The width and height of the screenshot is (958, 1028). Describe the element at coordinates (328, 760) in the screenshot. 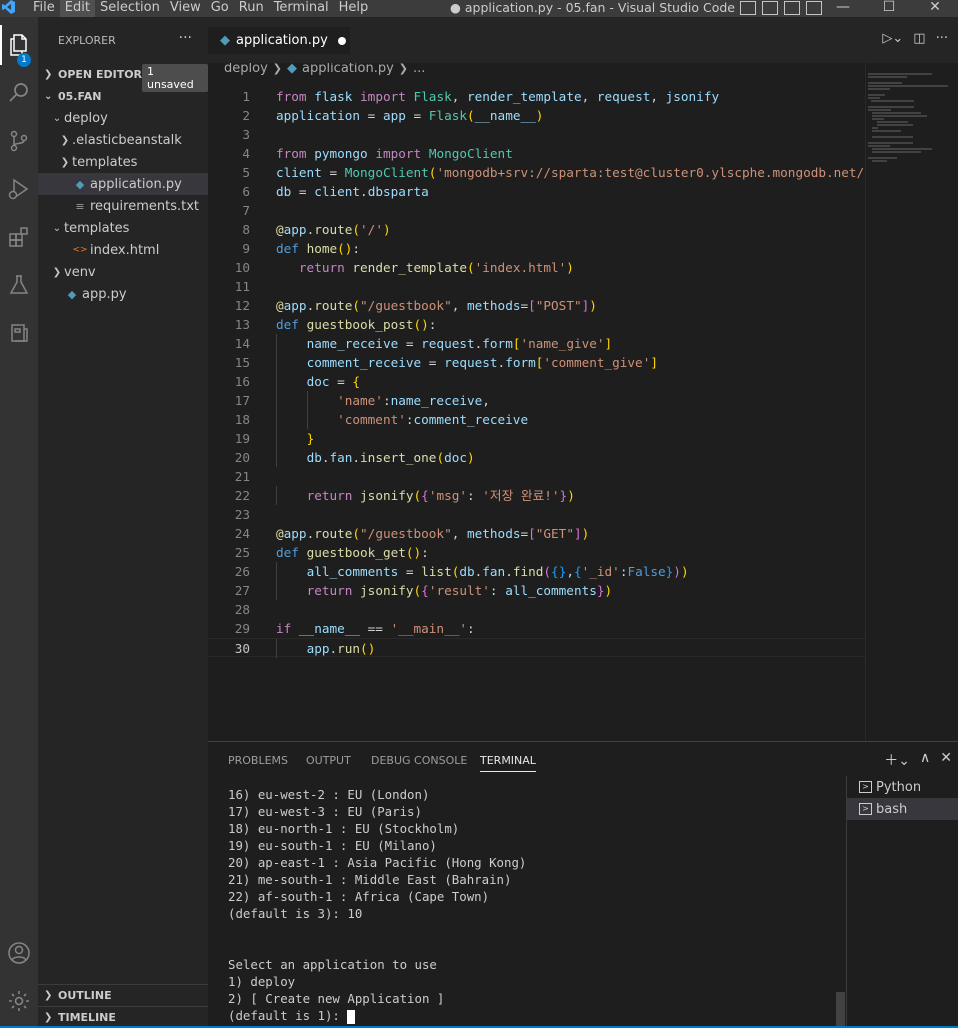

I see `tab-output: OUTPUT` at that location.